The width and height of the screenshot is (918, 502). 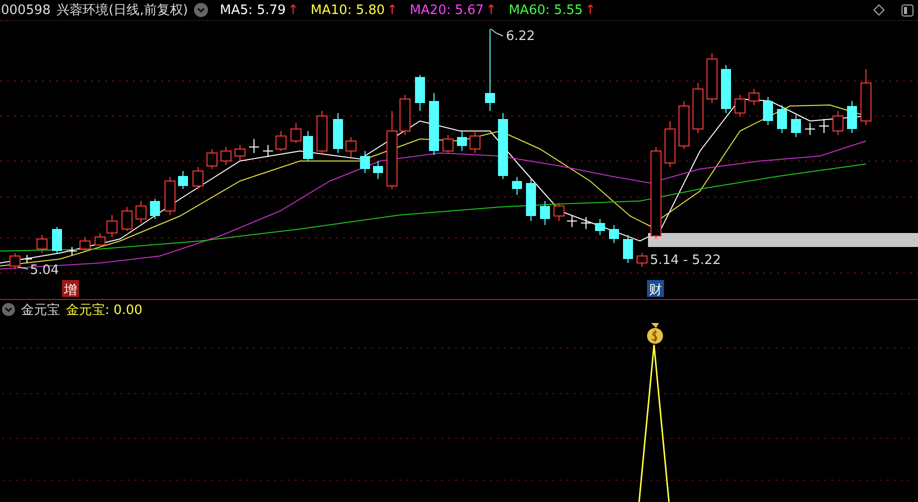 What do you see at coordinates (907, 10) in the screenshot?
I see `panel-toggle-icon` at bounding box center [907, 10].